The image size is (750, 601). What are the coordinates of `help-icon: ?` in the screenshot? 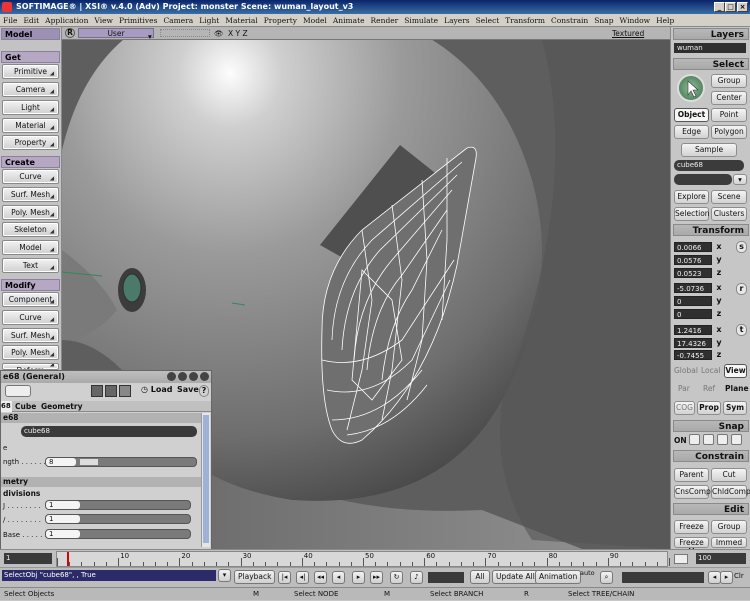 It's located at (204, 391).